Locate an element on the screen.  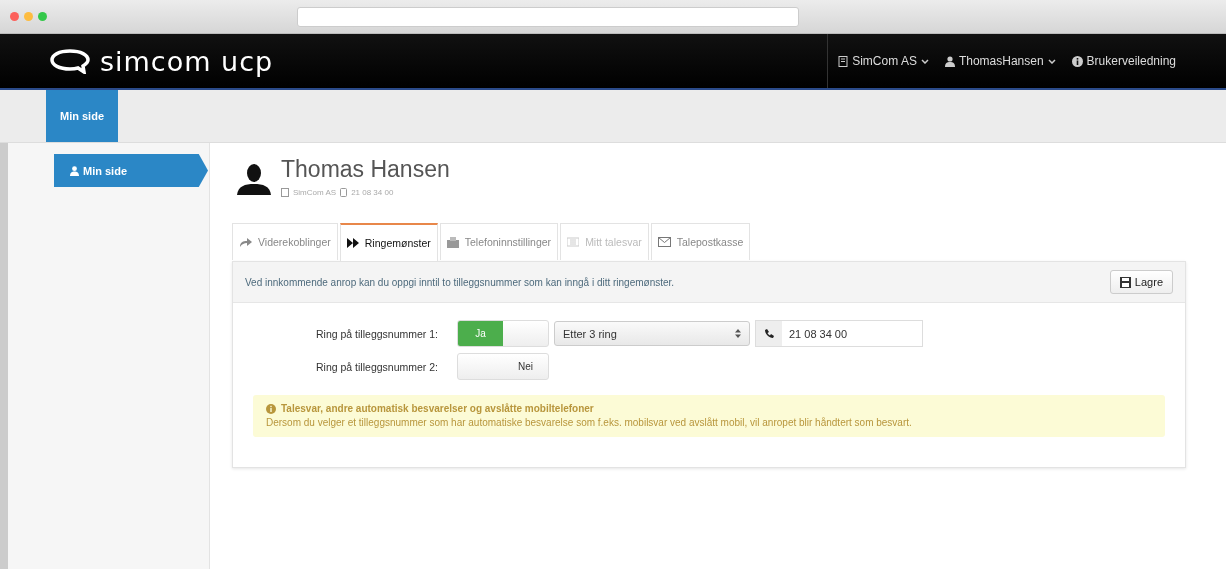
tab: Viderekoblinger is located at coordinates (285, 241).